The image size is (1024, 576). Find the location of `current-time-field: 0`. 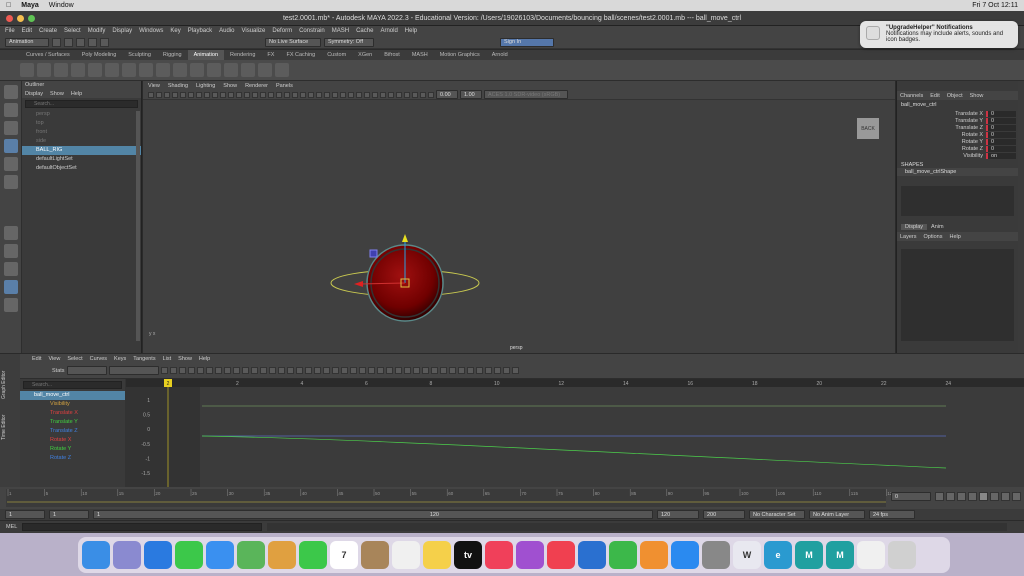

current-time-field: 0 is located at coordinates (911, 496).